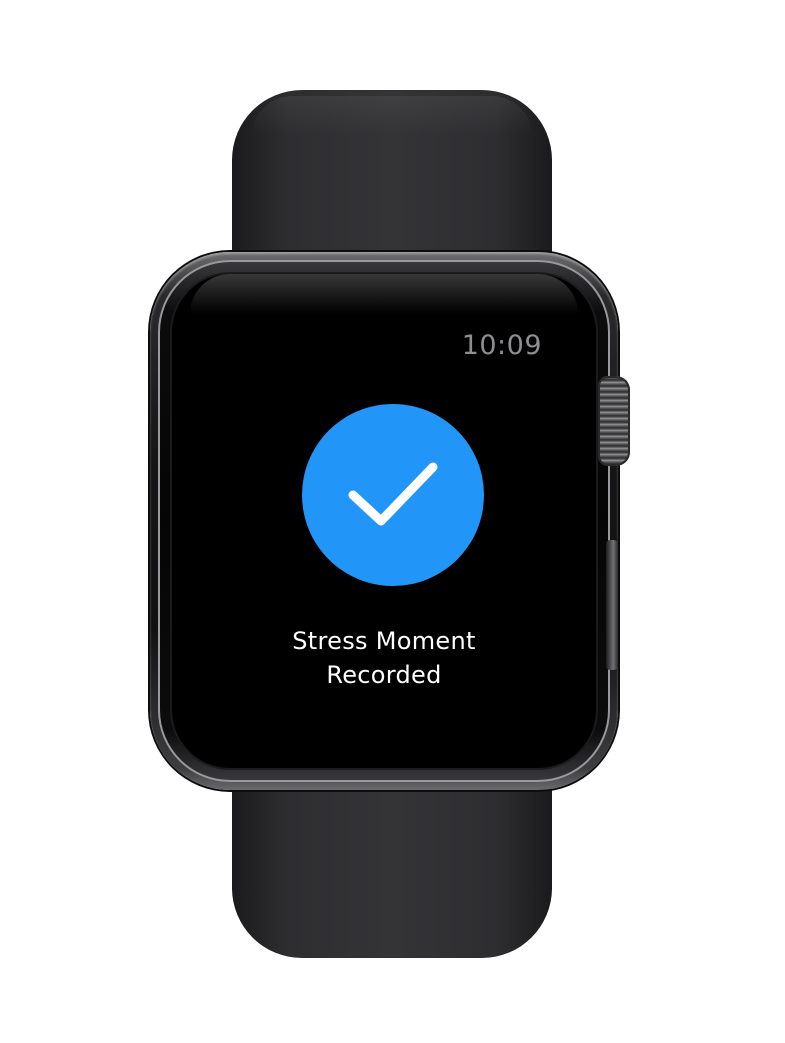 The image size is (785, 1043). Describe the element at coordinates (612, 605) in the screenshot. I see `side-button` at that location.